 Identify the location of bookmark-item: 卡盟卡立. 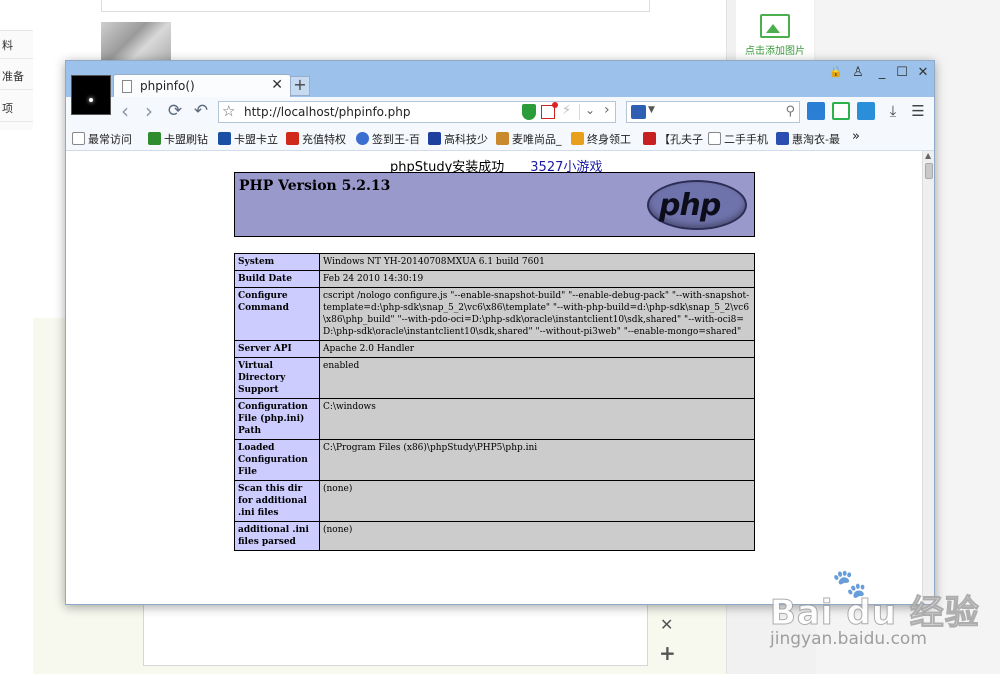
(248, 139).